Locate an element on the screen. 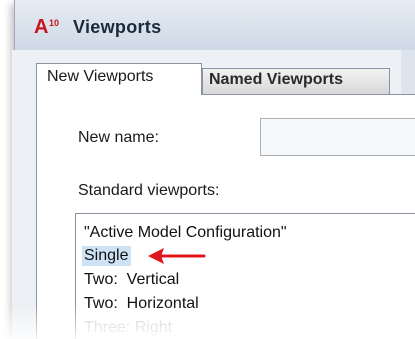  window-title: Viewports is located at coordinates (117, 27).